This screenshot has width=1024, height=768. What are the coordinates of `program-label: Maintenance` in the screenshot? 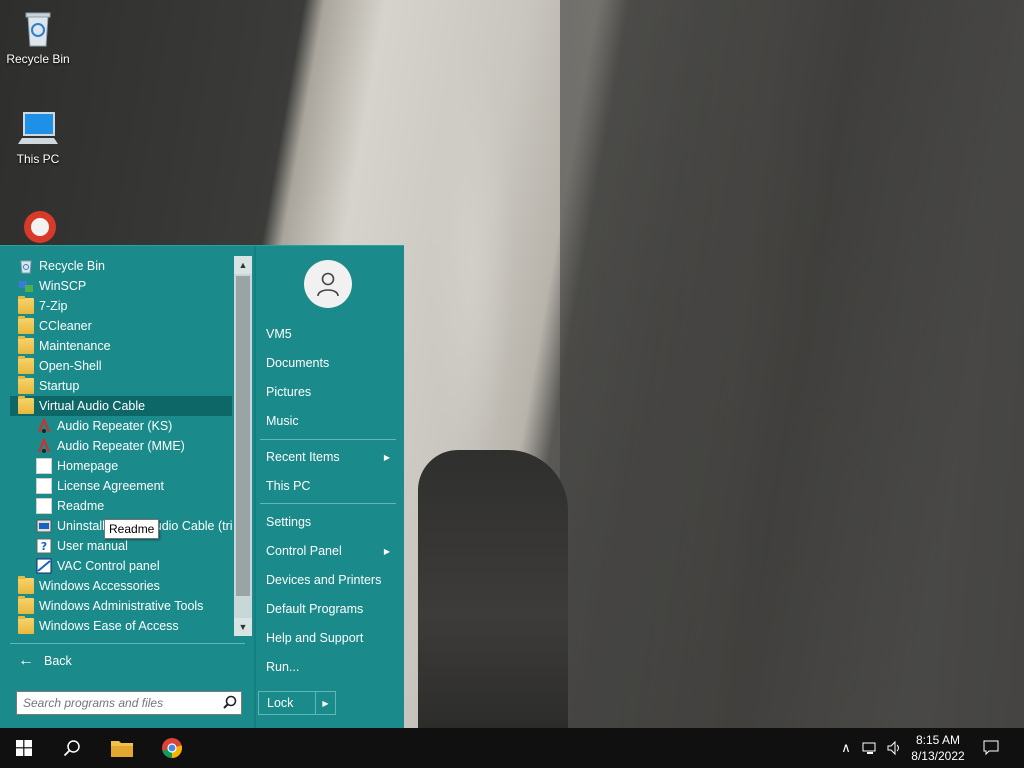 It's located at (75, 346).